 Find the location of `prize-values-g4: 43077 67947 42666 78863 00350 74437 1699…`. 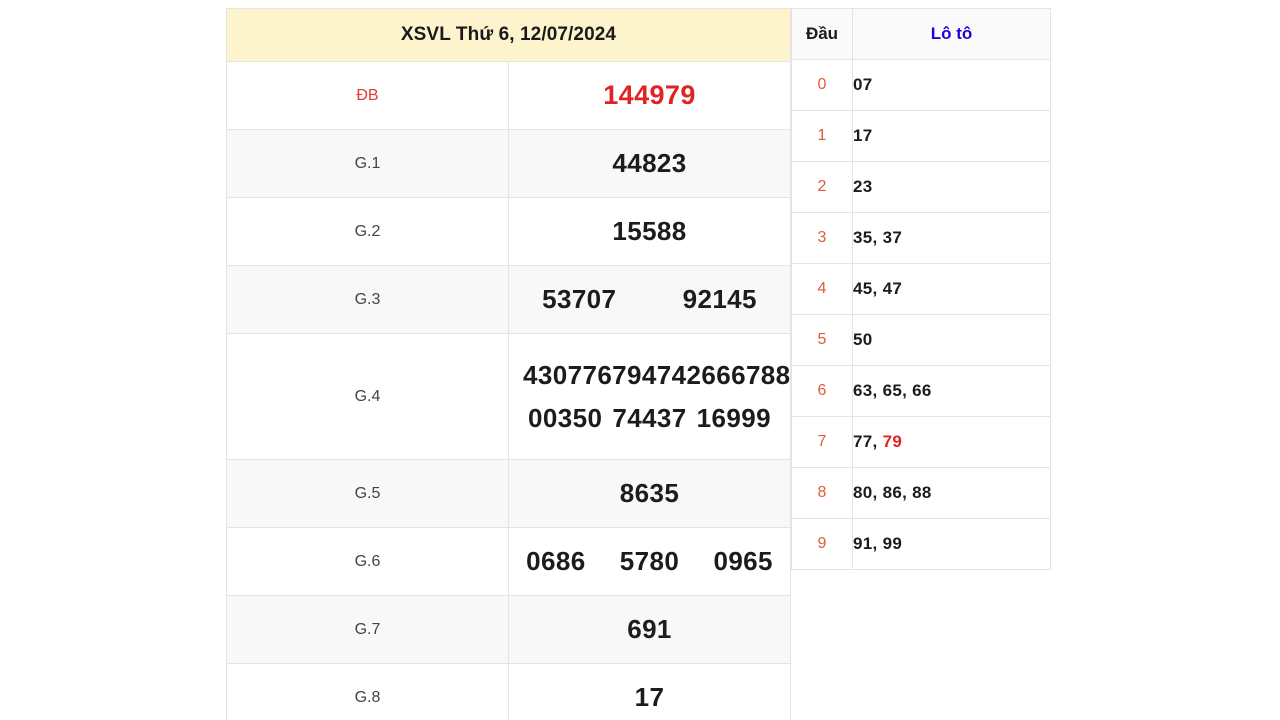

prize-values-g4: 43077 67947 42666 78863 00350 74437 1699… is located at coordinates (664, 396).